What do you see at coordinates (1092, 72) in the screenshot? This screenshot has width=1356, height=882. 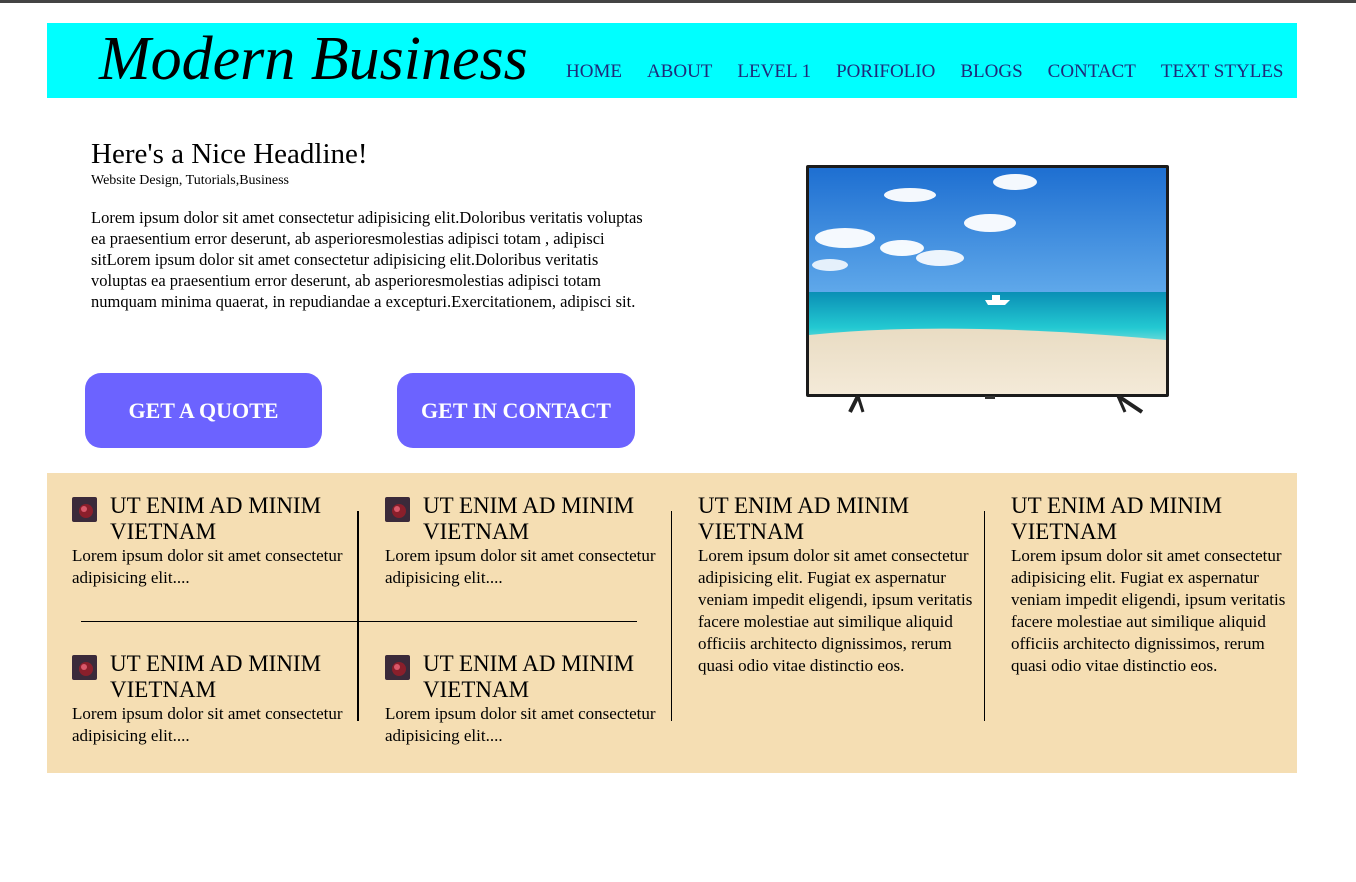 I see `nav-contact: CONTACT` at bounding box center [1092, 72].